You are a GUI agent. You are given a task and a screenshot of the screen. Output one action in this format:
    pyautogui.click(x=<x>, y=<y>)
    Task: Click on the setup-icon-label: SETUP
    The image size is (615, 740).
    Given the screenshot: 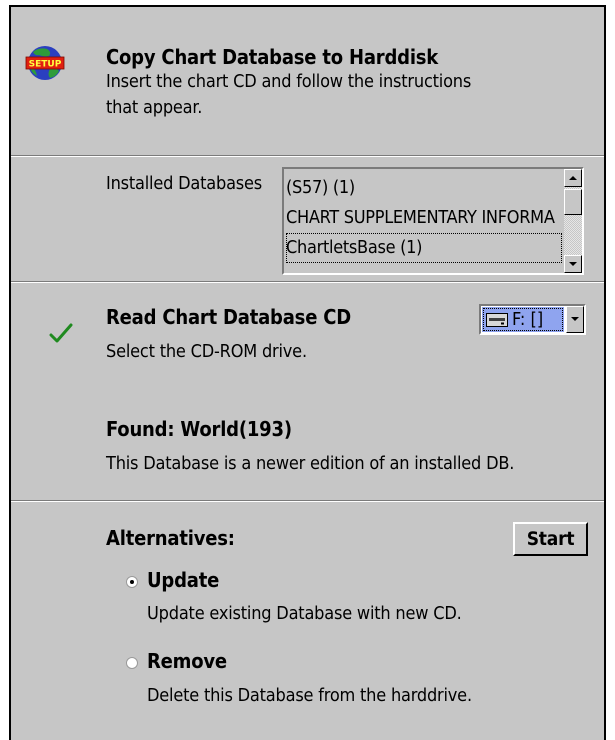 What is the action you would take?
    pyautogui.click(x=45, y=65)
    